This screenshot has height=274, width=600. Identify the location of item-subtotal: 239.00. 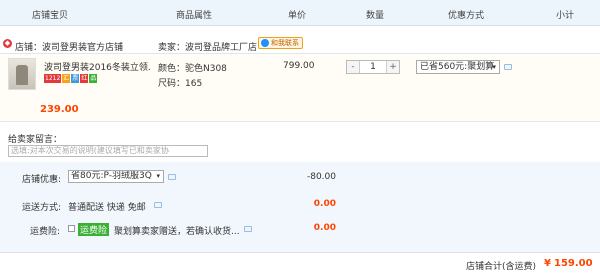
(59, 109).